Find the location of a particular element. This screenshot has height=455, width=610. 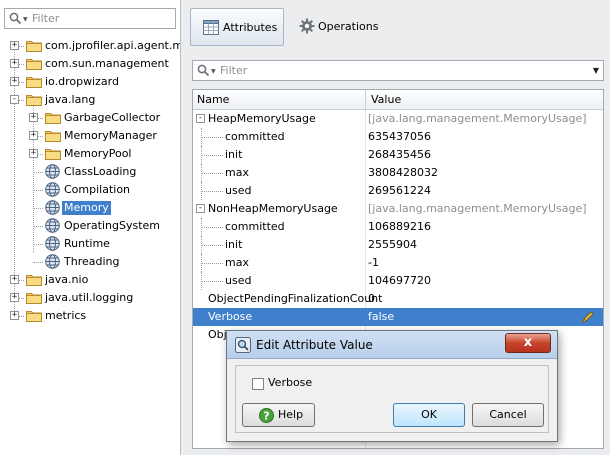

tree-item: + MemoryPool is located at coordinates (90, 154).